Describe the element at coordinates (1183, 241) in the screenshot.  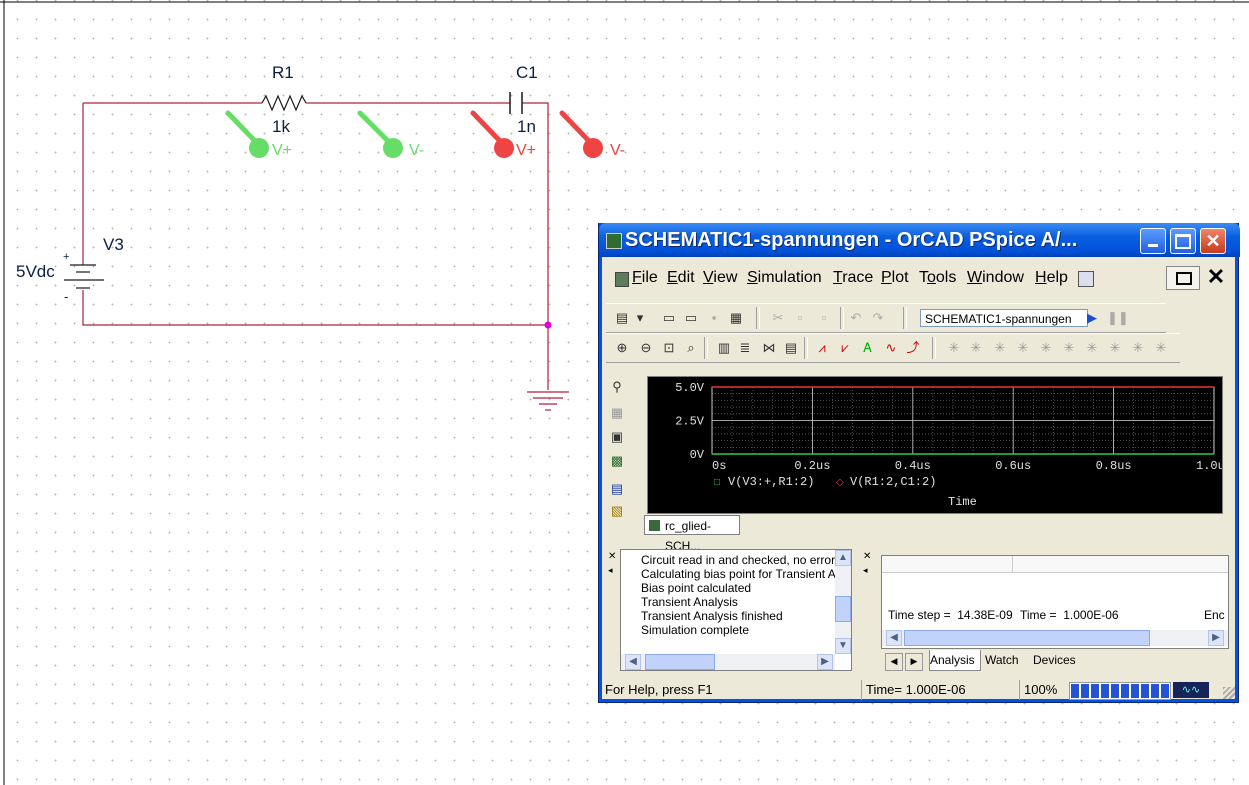
I see `maximize-button` at that location.